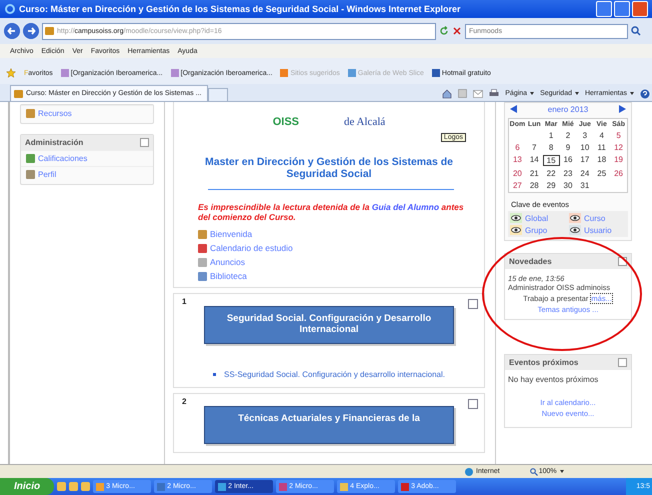 Image resolution: width=652 pixels, height=495 pixels. Describe the element at coordinates (444, 31) in the screenshot. I see `refresh-icon` at that location.